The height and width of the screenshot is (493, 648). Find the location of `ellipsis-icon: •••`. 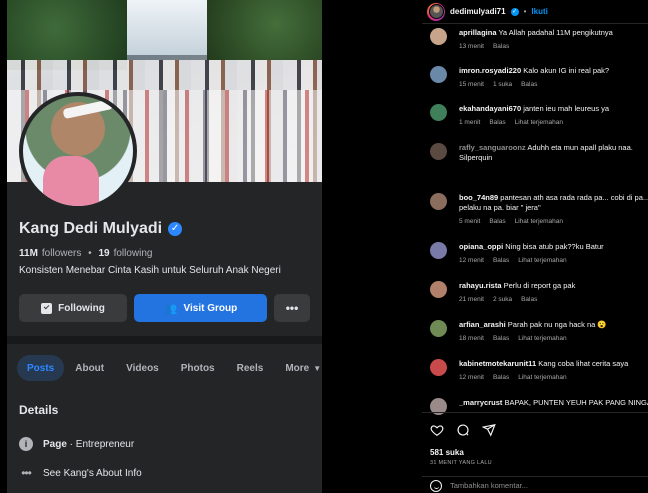

ellipsis-icon: ••• is located at coordinates (292, 308).